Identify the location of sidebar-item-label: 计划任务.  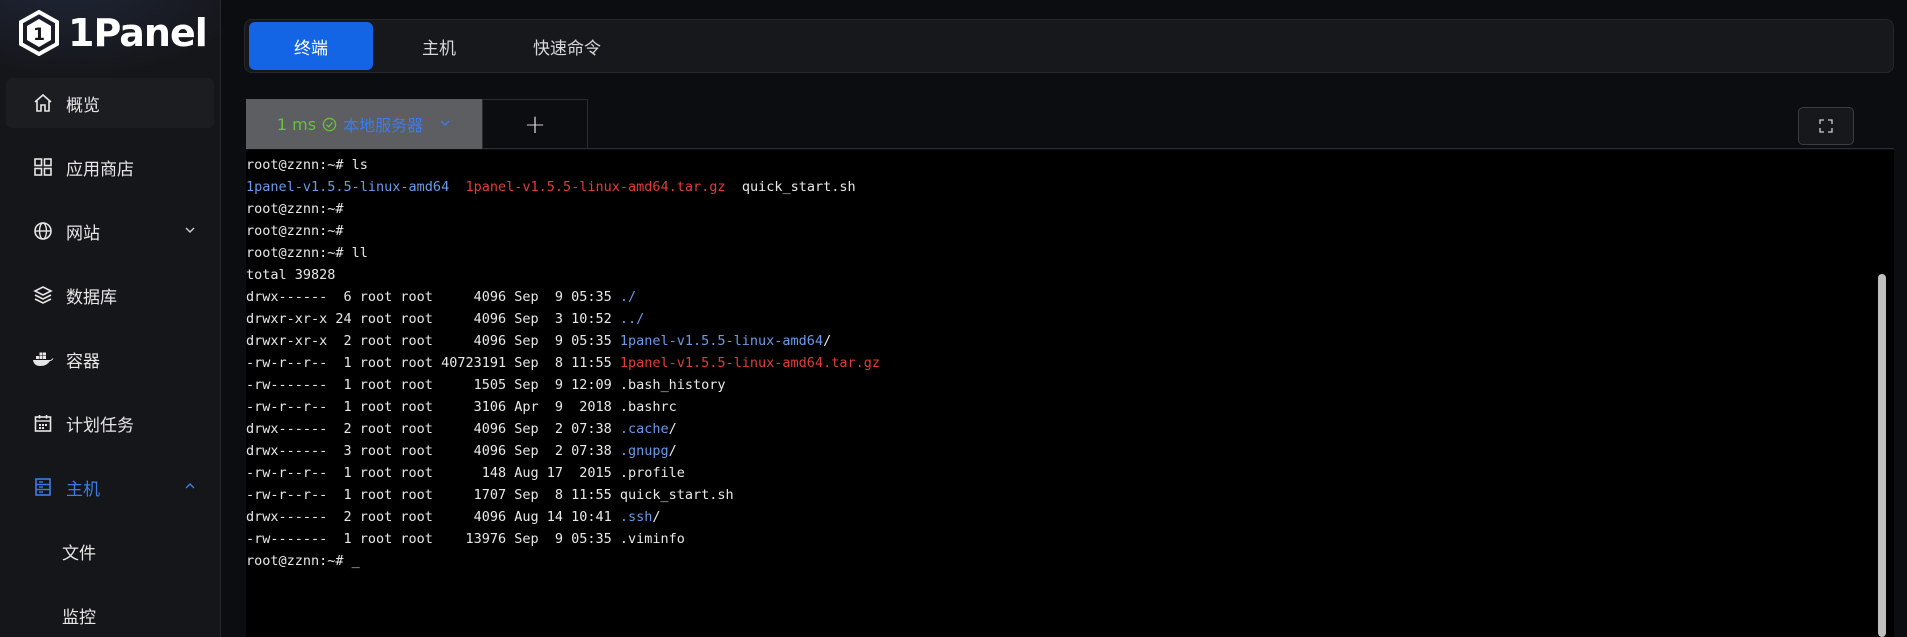
(100, 425).